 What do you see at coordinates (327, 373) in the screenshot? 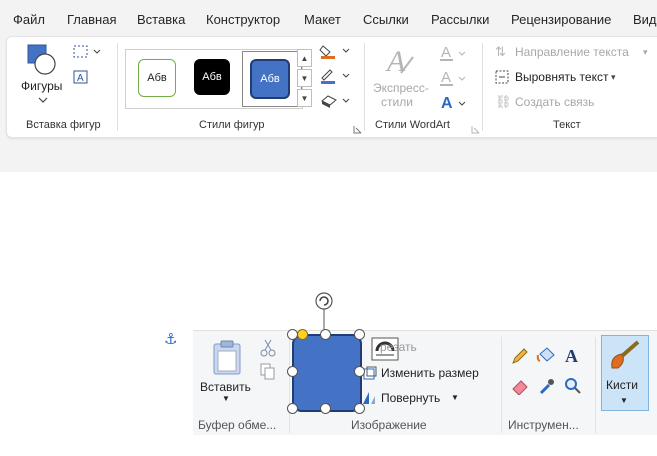
I see `selected-shape` at bounding box center [327, 373].